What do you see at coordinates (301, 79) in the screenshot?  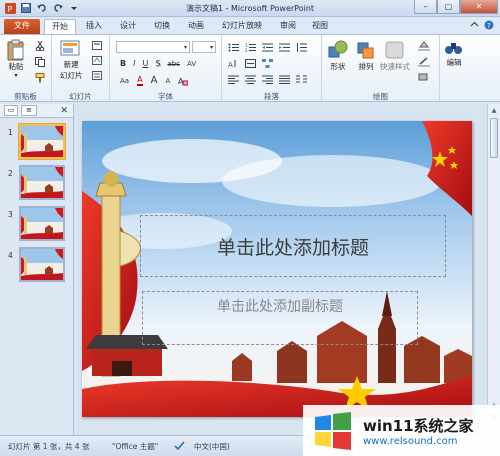 I see `columns-icon` at bounding box center [301, 79].